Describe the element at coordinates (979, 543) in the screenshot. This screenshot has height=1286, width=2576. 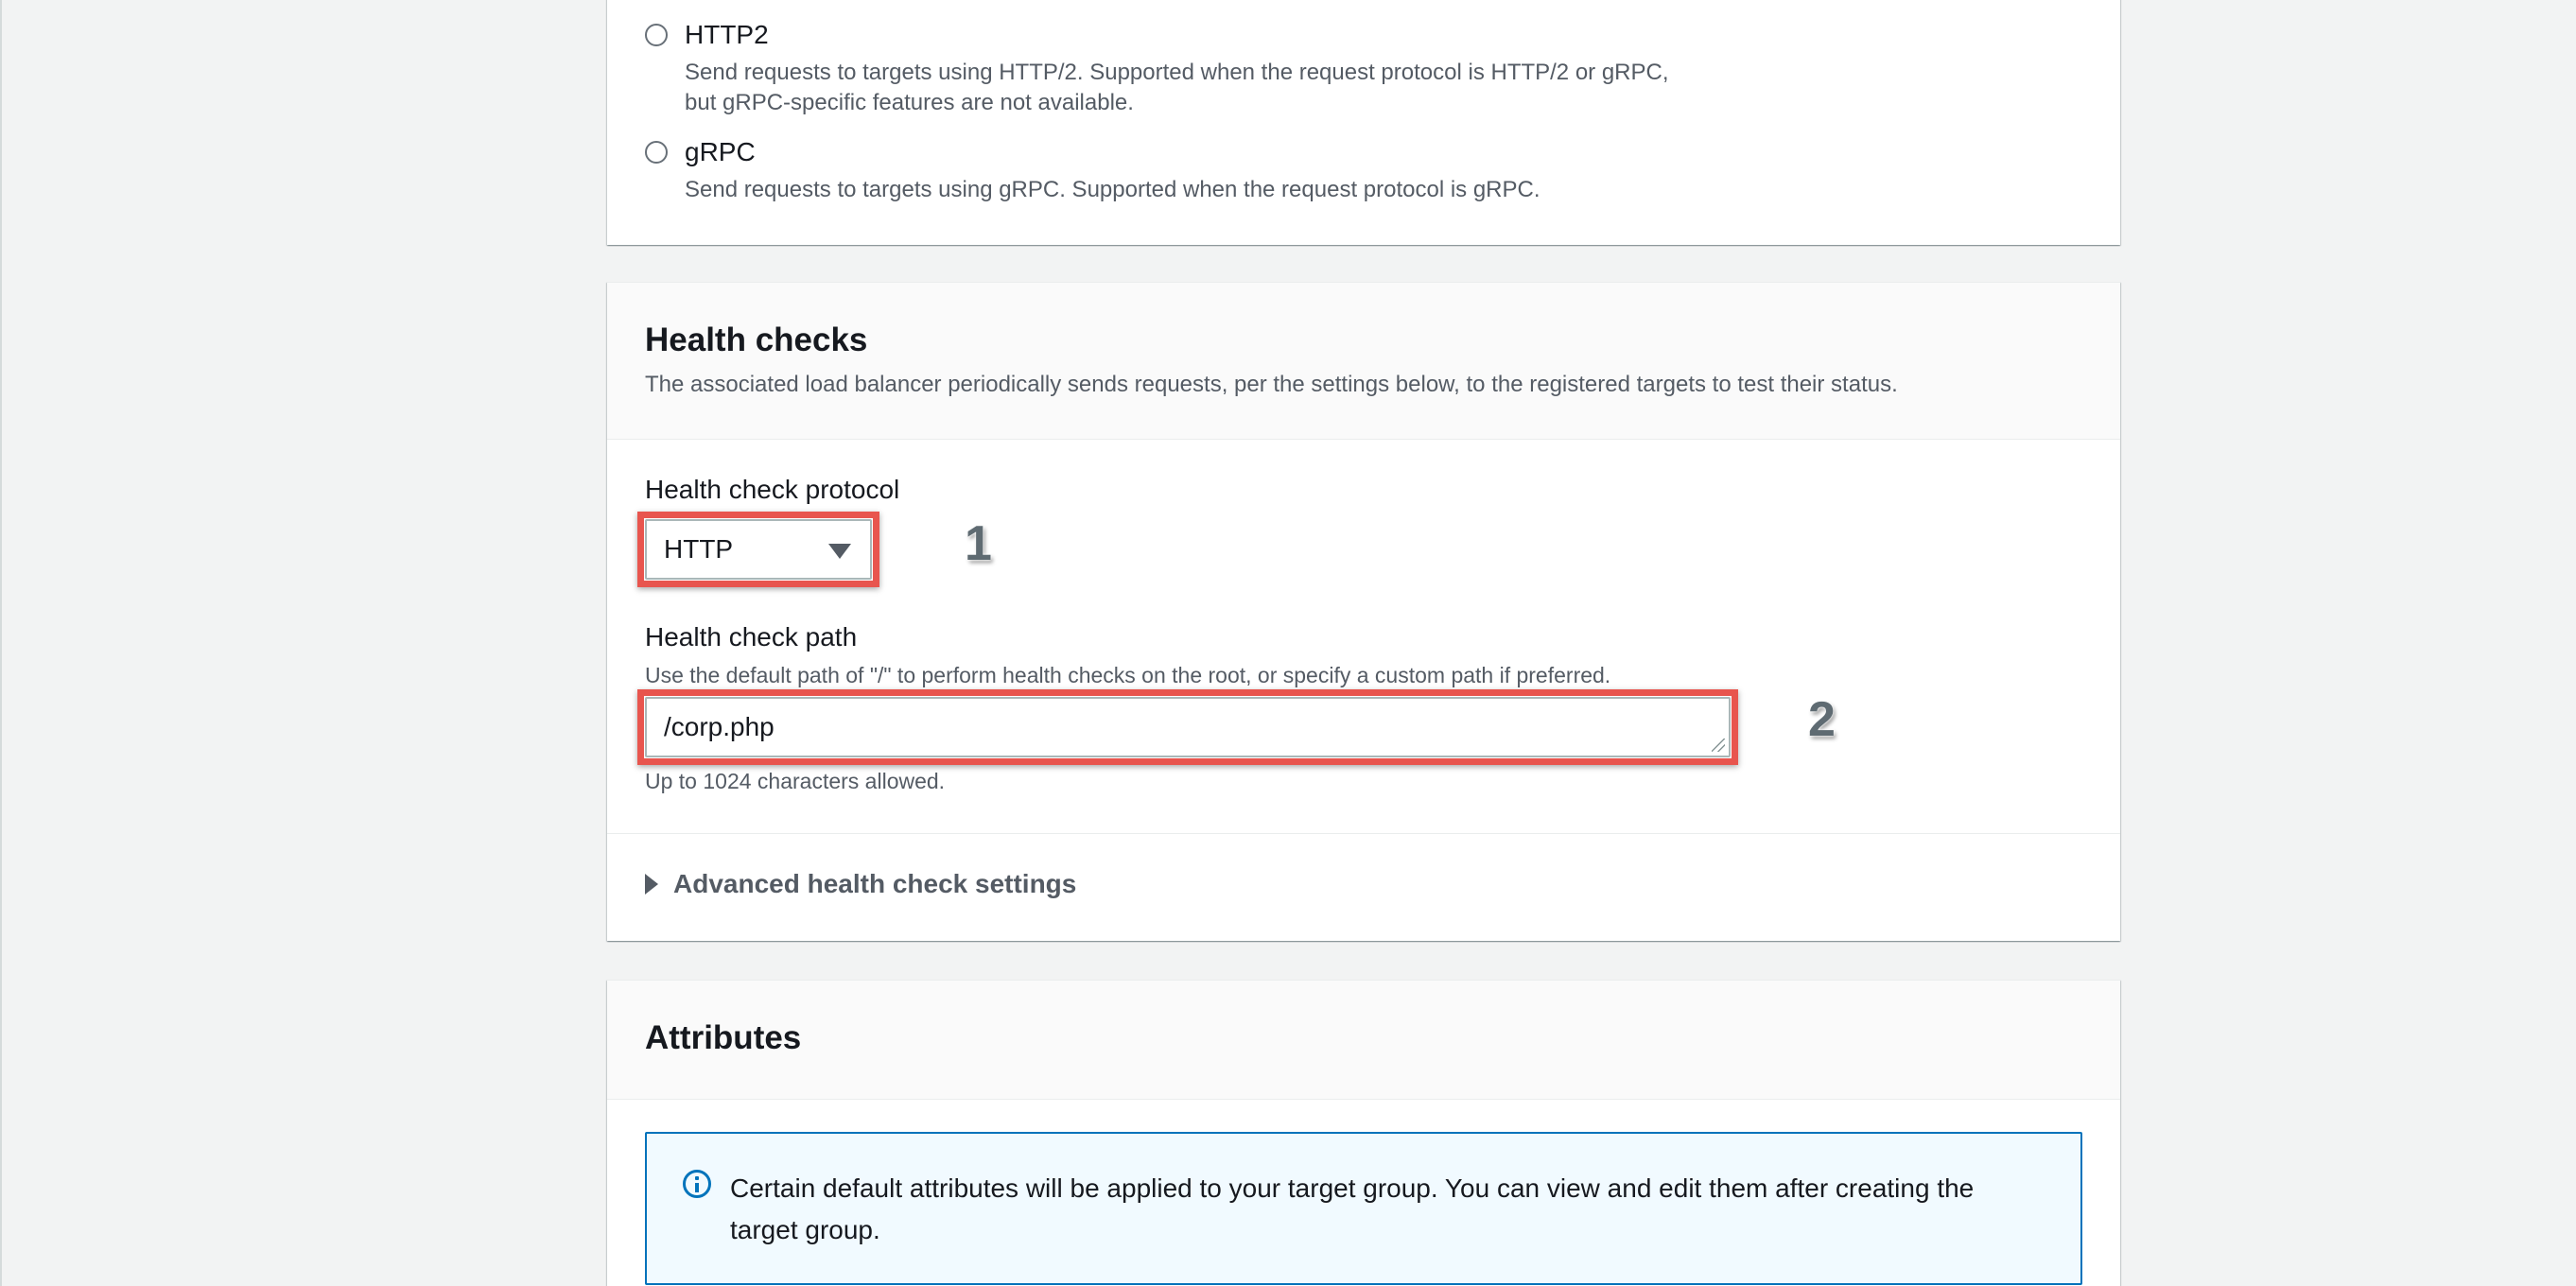
I see `annotation-step-1: 1` at that location.